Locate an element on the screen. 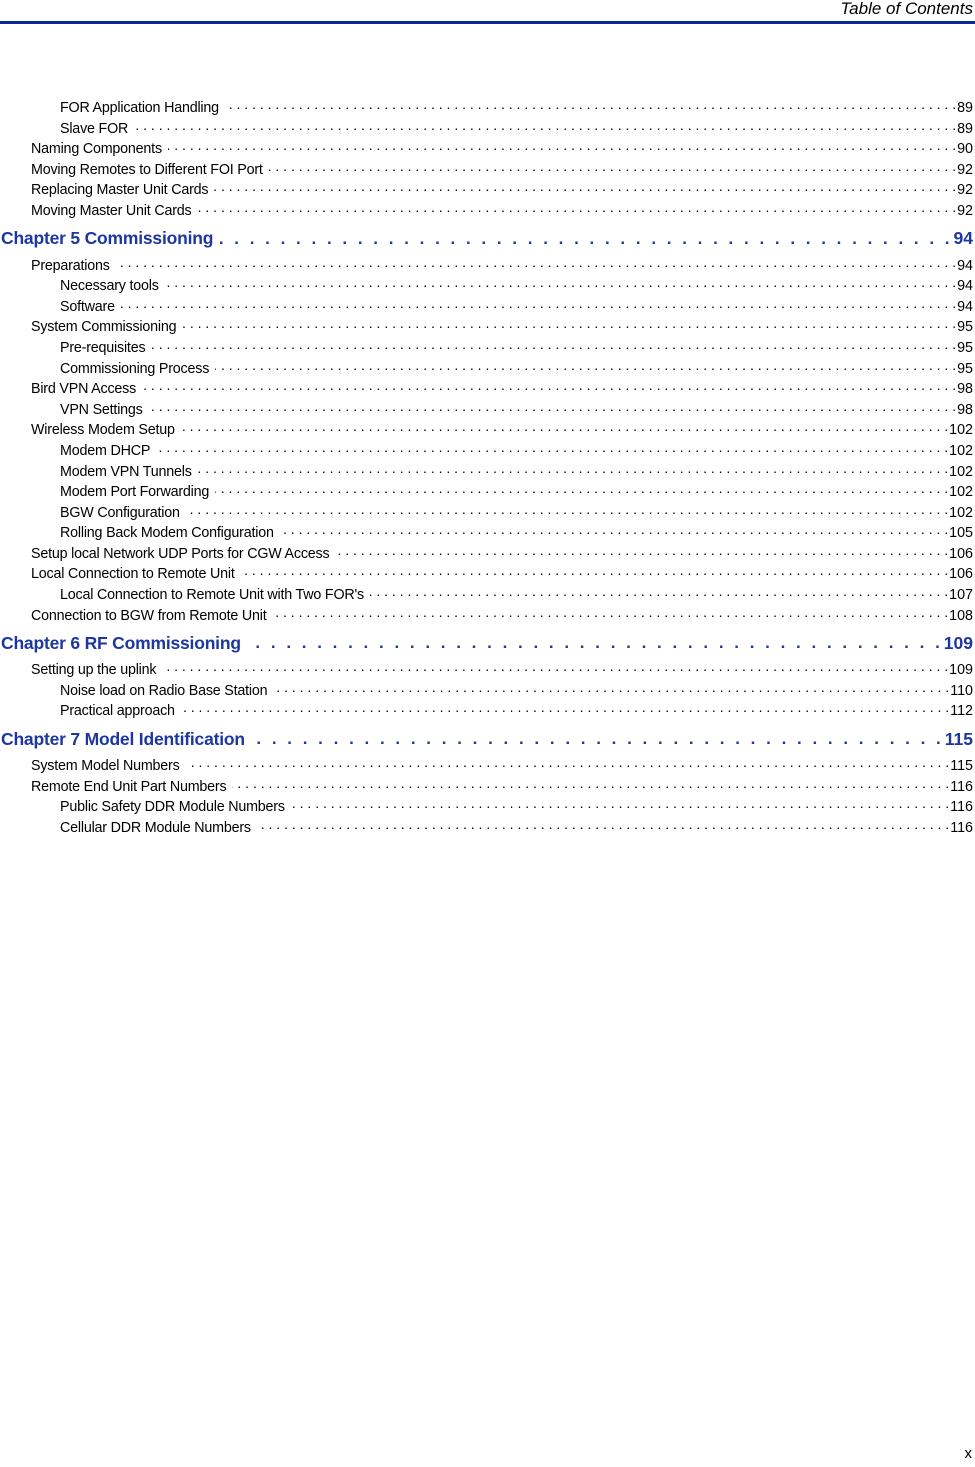 This screenshot has height=1467, width=975. toc-entry-label: System Model Numbers is located at coordinates (105, 766).